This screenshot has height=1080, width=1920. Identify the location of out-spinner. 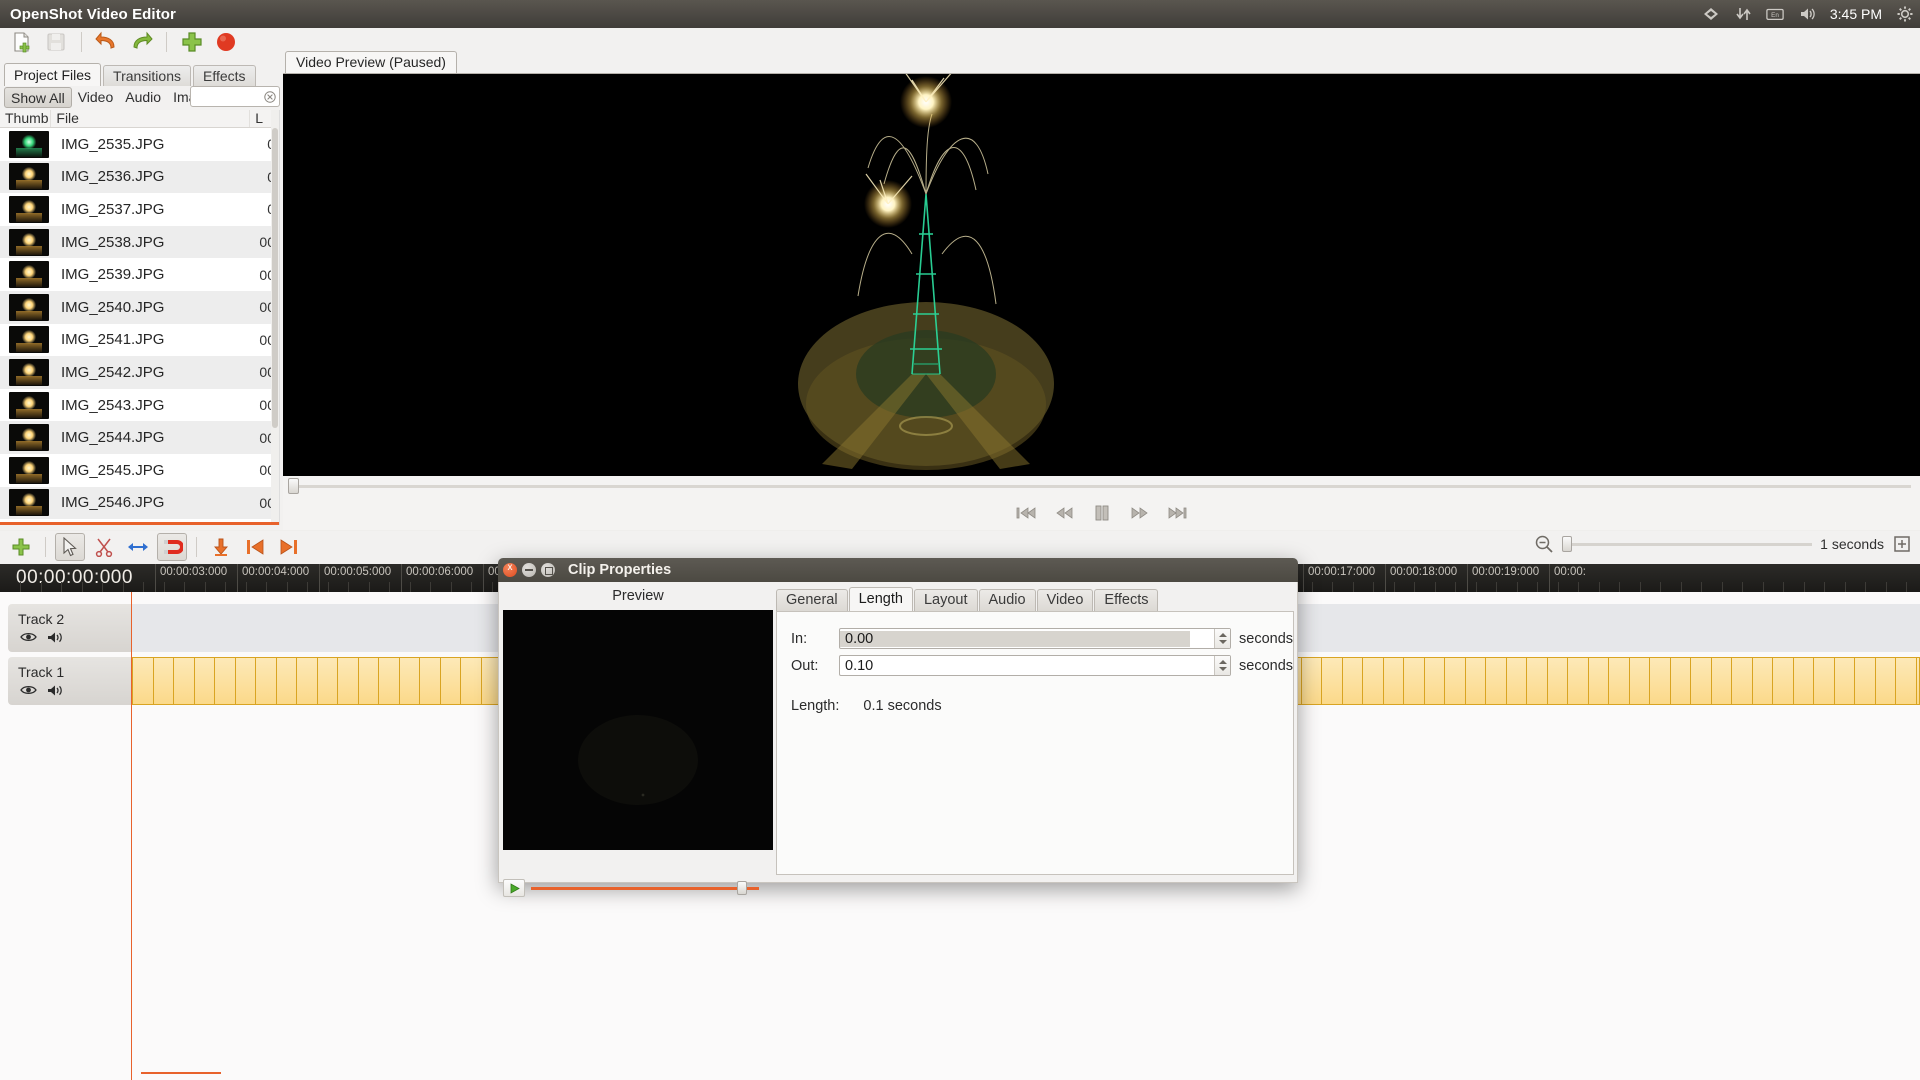
(1035, 665).